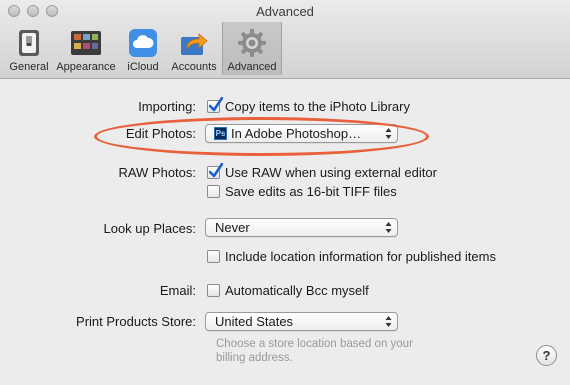  What do you see at coordinates (317, 106) in the screenshot?
I see `copy-items-label: Copy items to the iPhoto Library` at bounding box center [317, 106].